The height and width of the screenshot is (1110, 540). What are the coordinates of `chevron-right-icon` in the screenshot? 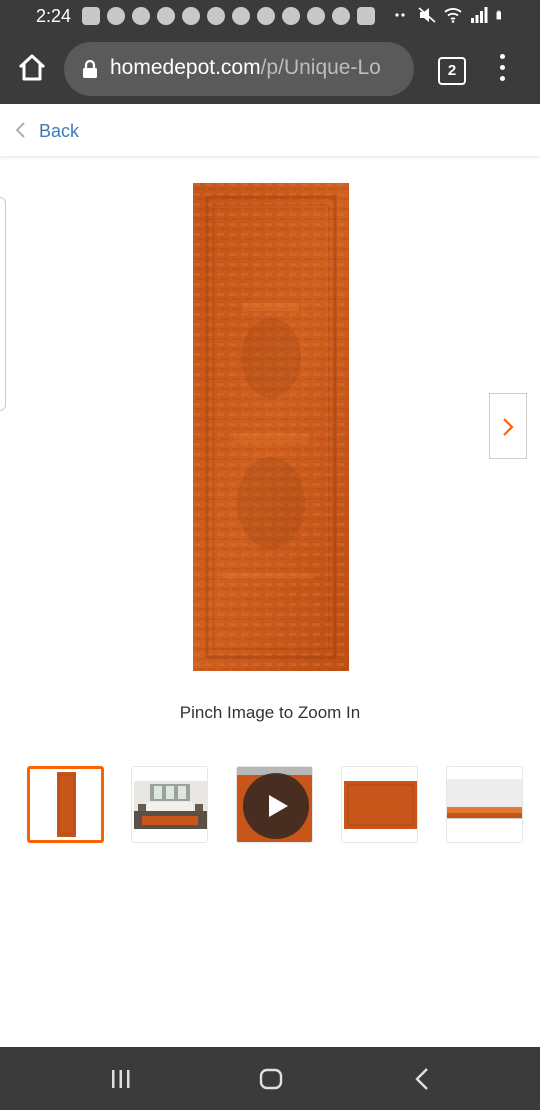 It's located at (508, 427).